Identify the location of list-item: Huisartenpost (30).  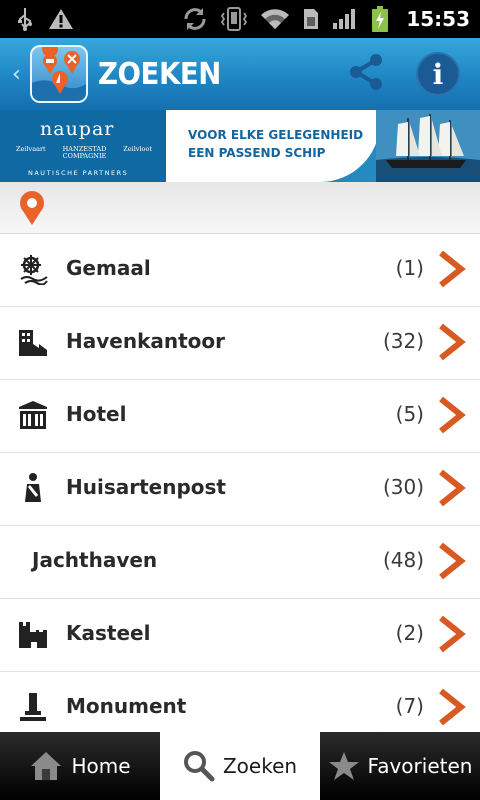
(240, 489).